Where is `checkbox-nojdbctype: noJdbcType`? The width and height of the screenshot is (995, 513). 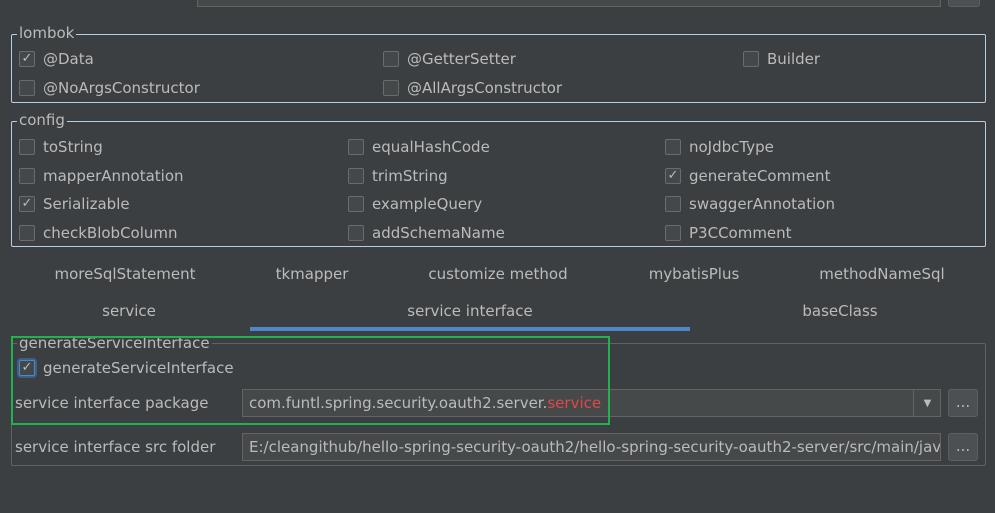 checkbox-nojdbctype: noJdbcType is located at coordinates (719, 147).